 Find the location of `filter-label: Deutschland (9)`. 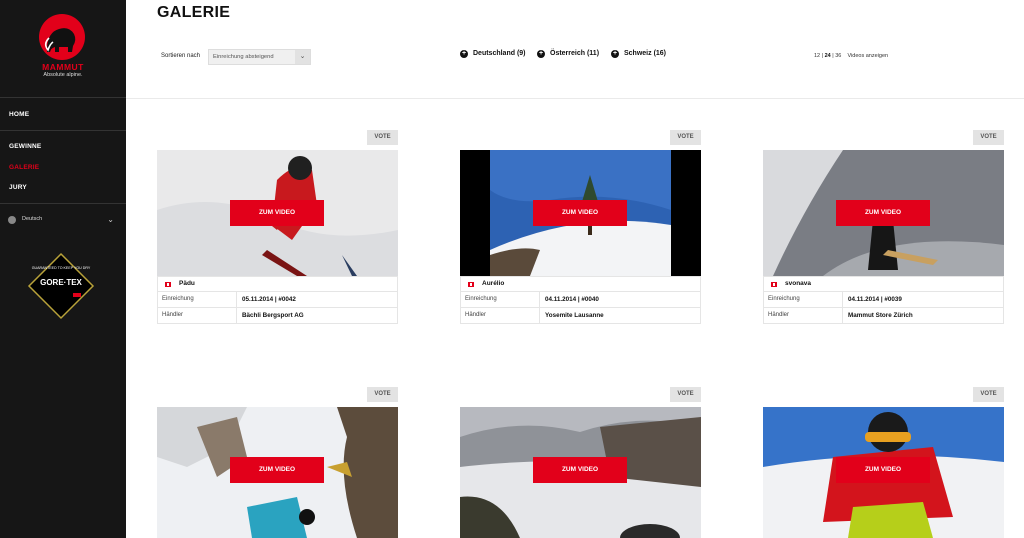

filter-label: Deutschland (9) is located at coordinates (499, 53).